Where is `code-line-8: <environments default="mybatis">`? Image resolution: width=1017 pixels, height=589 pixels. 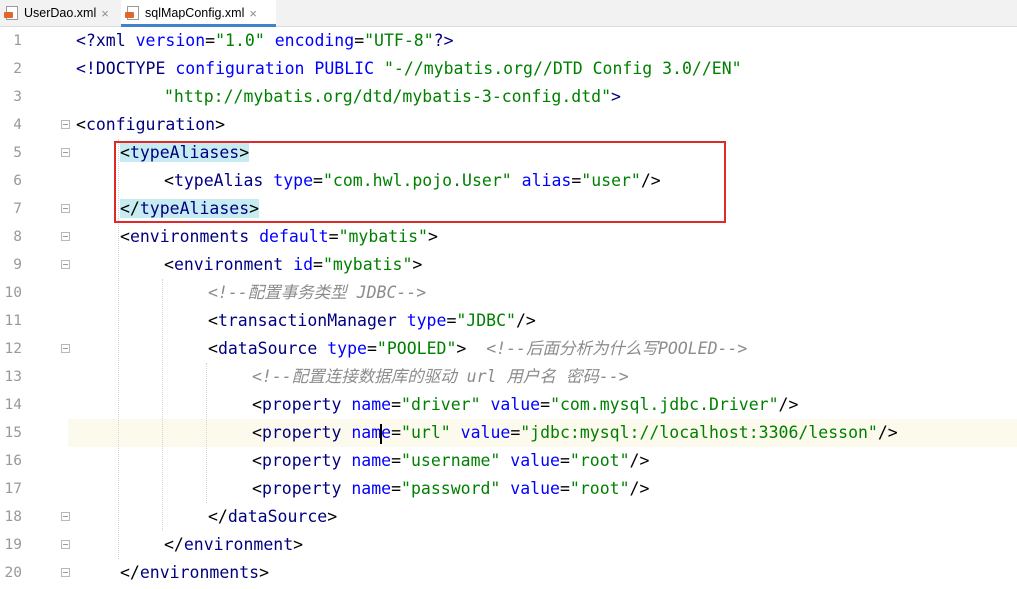
code-line-8: <environments default="mybatis"> is located at coordinates (279, 236).